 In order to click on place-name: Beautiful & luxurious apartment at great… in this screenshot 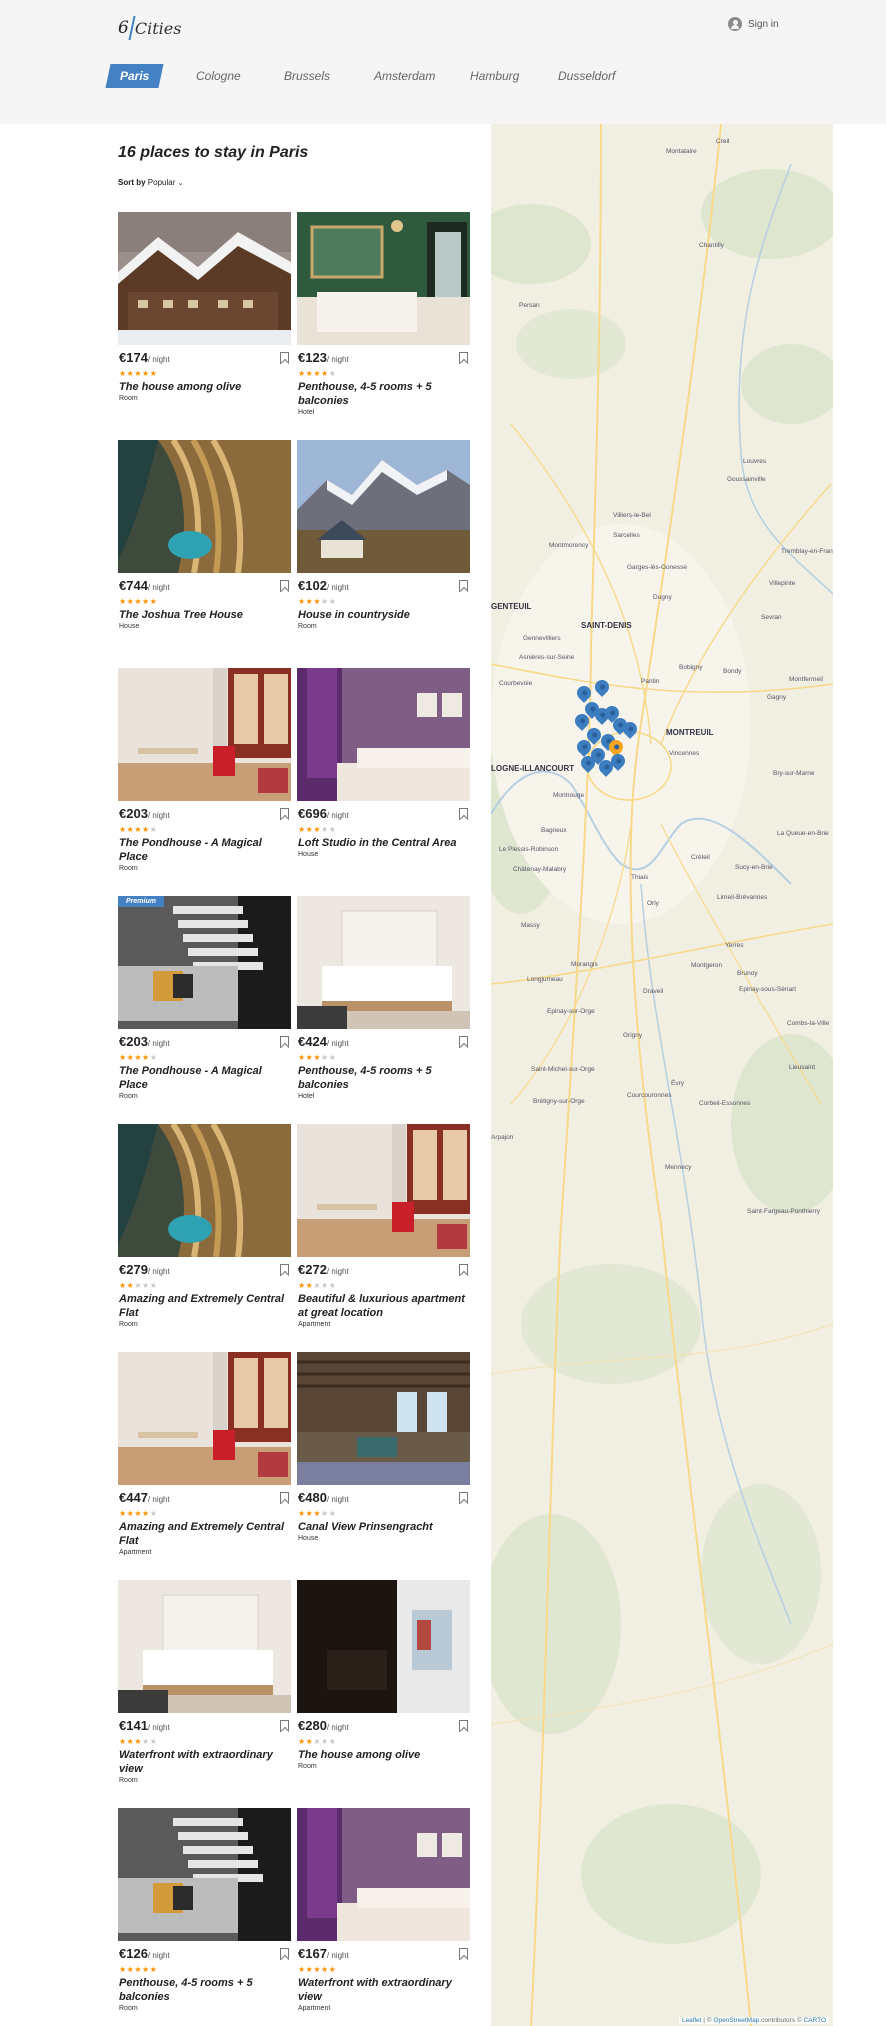, I will do `click(383, 1306)`.